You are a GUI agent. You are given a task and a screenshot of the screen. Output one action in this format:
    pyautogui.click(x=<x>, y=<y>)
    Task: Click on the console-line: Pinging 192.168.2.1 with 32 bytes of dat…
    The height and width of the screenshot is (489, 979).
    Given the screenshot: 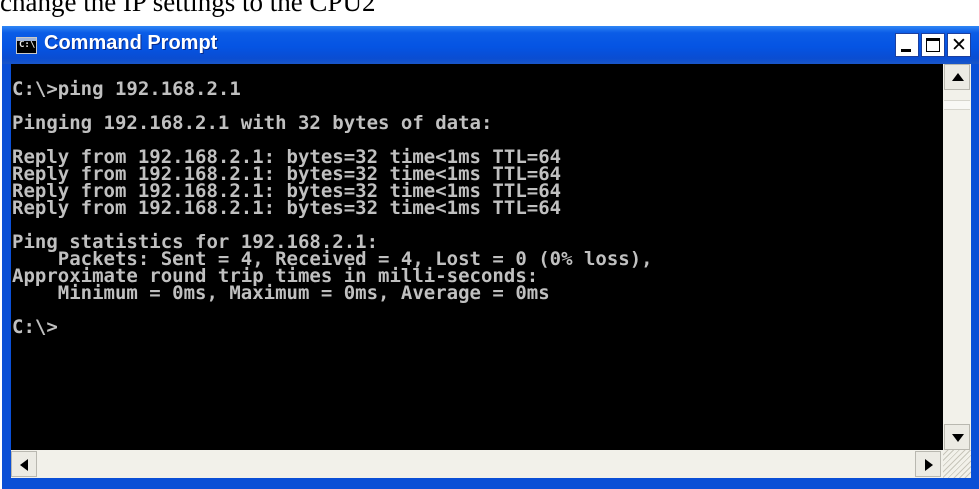 What is the action you would take?
    pyautogui.click(x=252, y=123)
    